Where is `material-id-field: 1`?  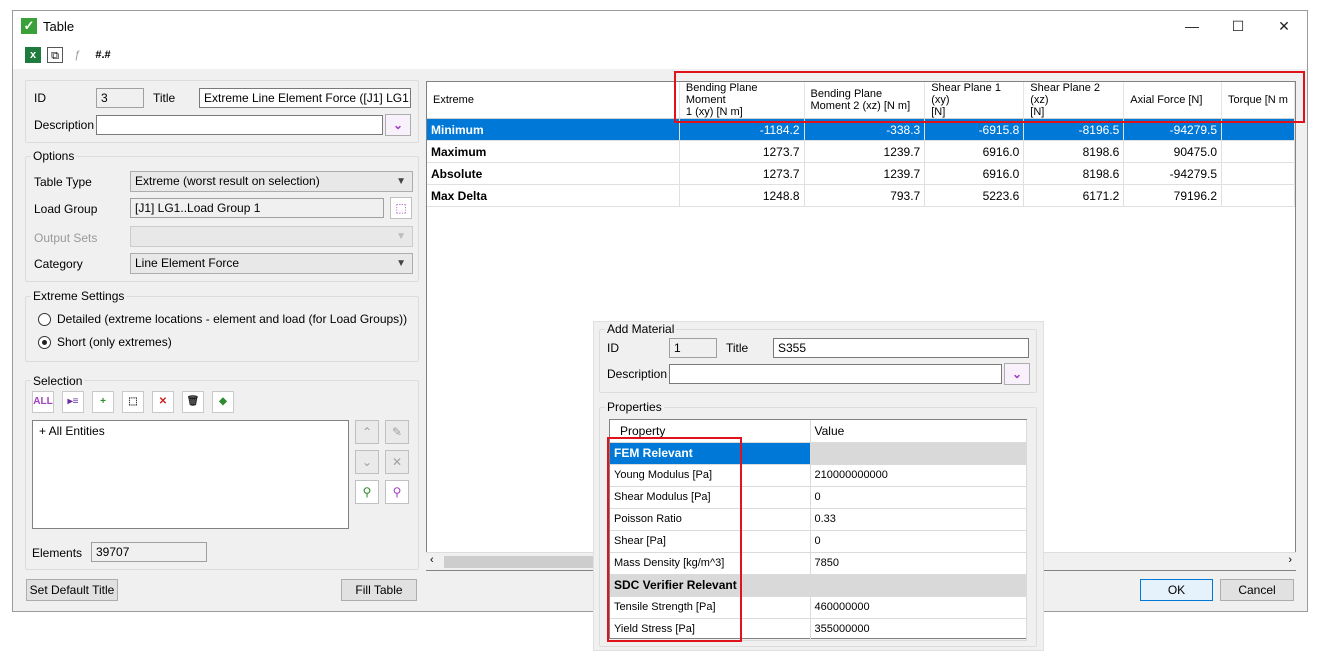 material-id-field: 1 is located at coordinates (693, 348).